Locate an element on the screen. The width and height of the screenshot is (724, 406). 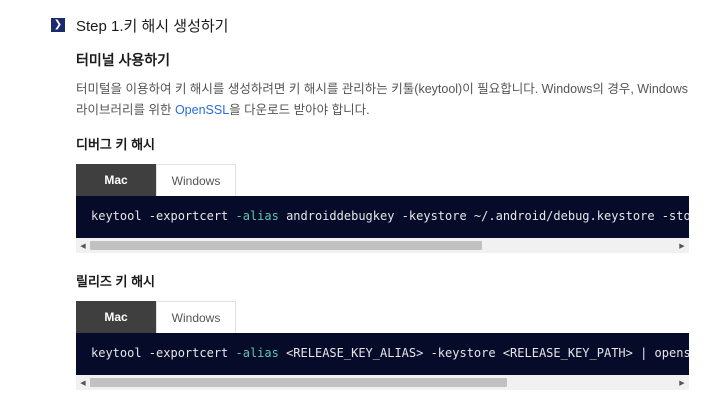
debug-code-keyword: -alias is located at coordinates (257, 216).